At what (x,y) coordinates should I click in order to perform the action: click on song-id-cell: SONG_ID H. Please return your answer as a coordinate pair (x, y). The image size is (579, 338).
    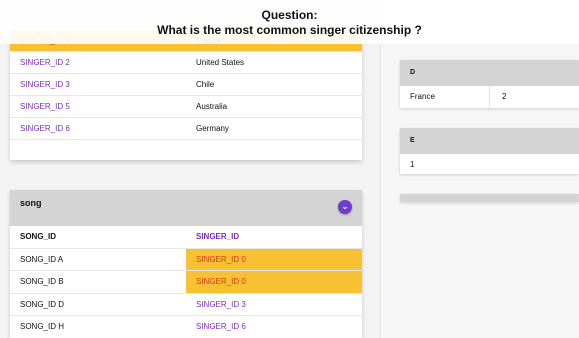
    Looking at the image, I should click on (42, 326).